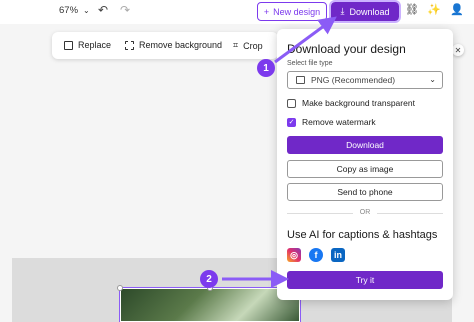  I want to click on step-badge-1: 1, so click(266, 68).